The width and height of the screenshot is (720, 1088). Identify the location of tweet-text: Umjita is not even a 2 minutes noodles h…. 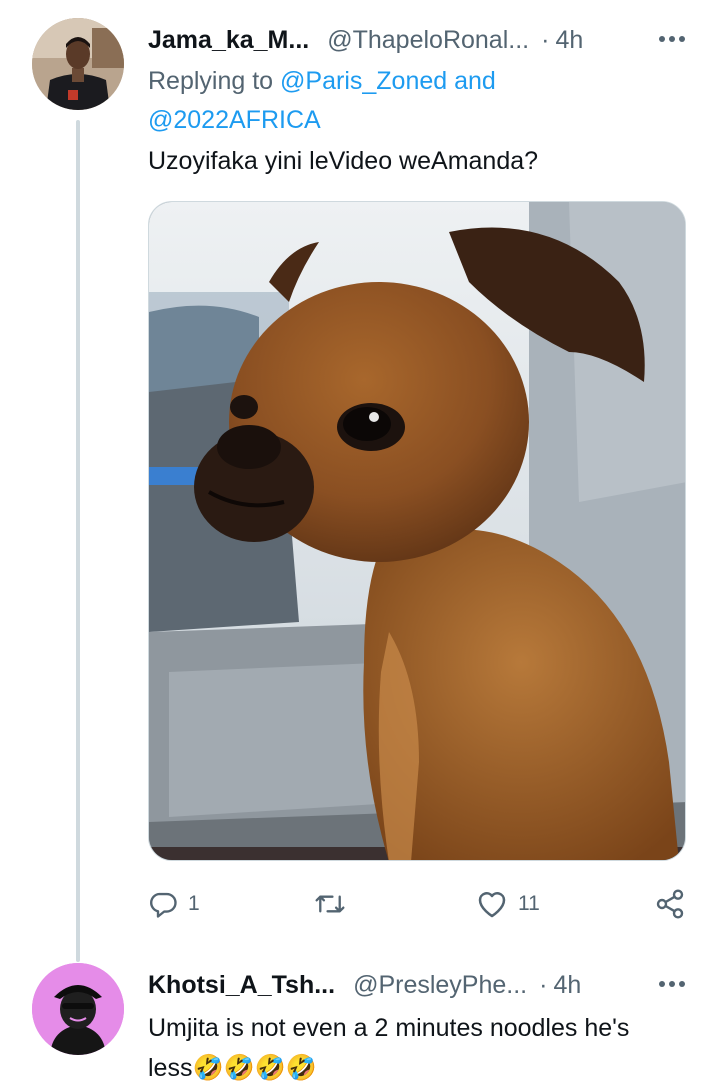
(428, 1048).